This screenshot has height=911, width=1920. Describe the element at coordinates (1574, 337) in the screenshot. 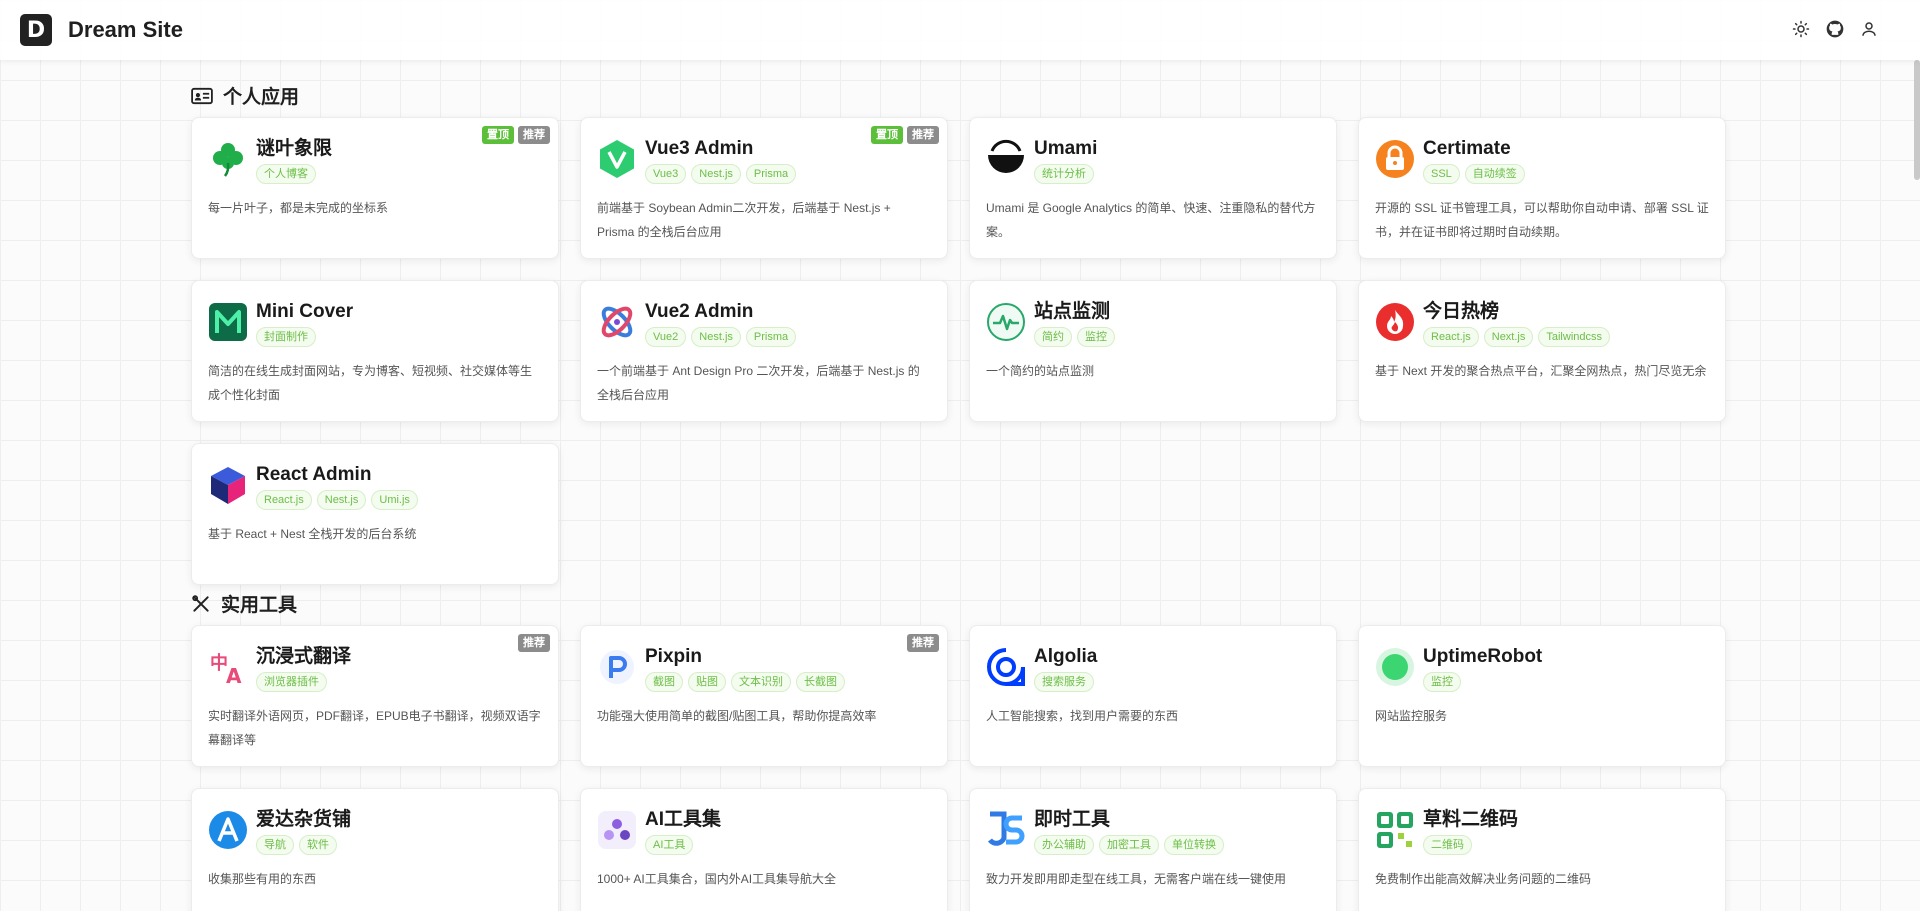

I see `tag: Tailwindcss` at that location.